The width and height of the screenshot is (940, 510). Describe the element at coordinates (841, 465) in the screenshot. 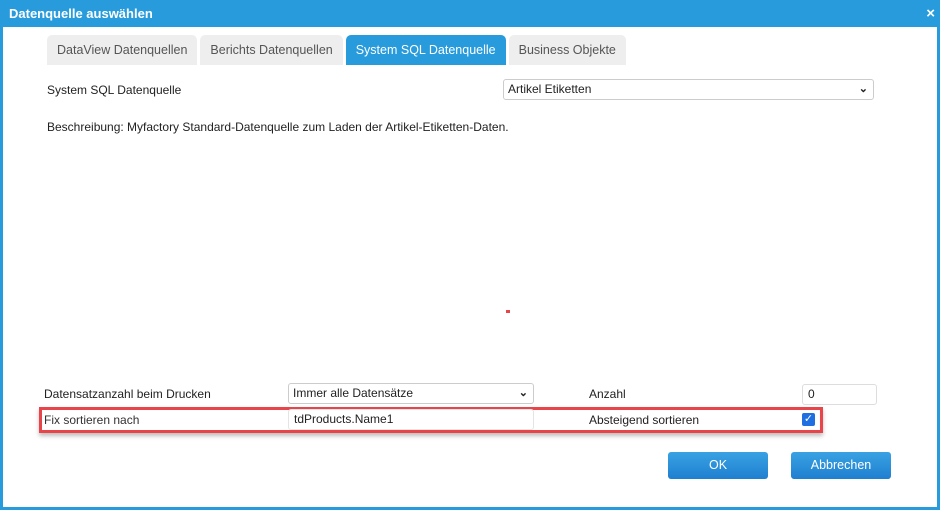

I see `cancel-button: Abbrechen` at that location.